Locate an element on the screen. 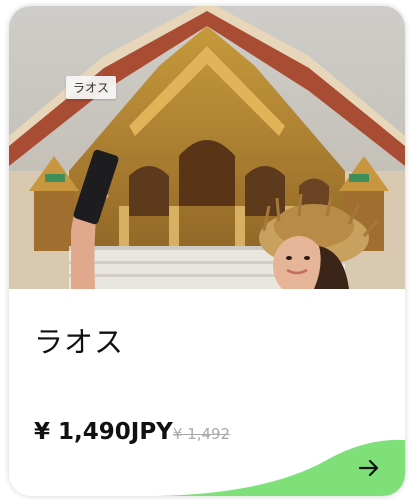 This screenshot has width=412, height=500. arrow-right-icon is located at coordinates (368, 468).